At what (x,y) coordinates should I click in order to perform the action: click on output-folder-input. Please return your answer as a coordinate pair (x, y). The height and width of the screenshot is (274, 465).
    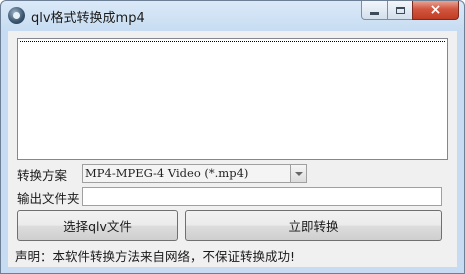
    Looking at the image, I should click on (262, 196).